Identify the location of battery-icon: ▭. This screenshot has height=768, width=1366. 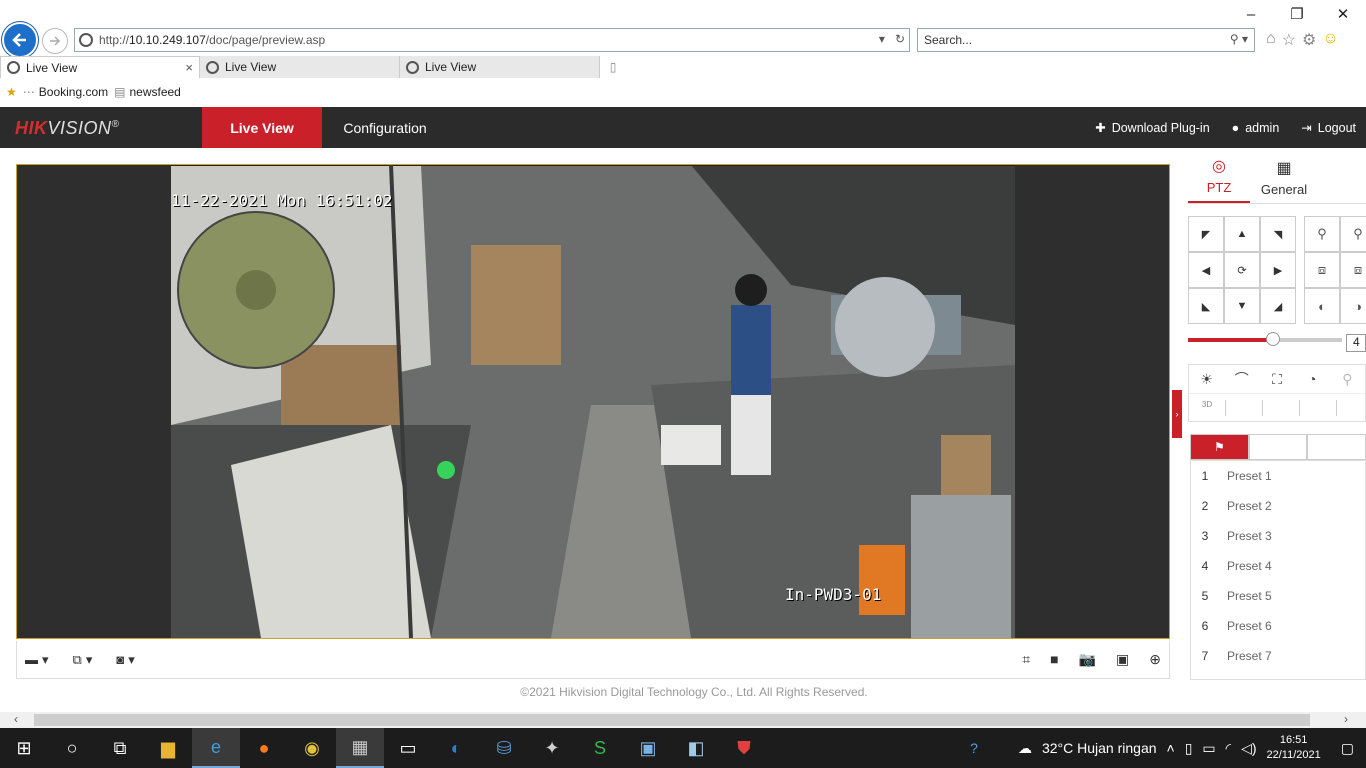
(1208, 748).